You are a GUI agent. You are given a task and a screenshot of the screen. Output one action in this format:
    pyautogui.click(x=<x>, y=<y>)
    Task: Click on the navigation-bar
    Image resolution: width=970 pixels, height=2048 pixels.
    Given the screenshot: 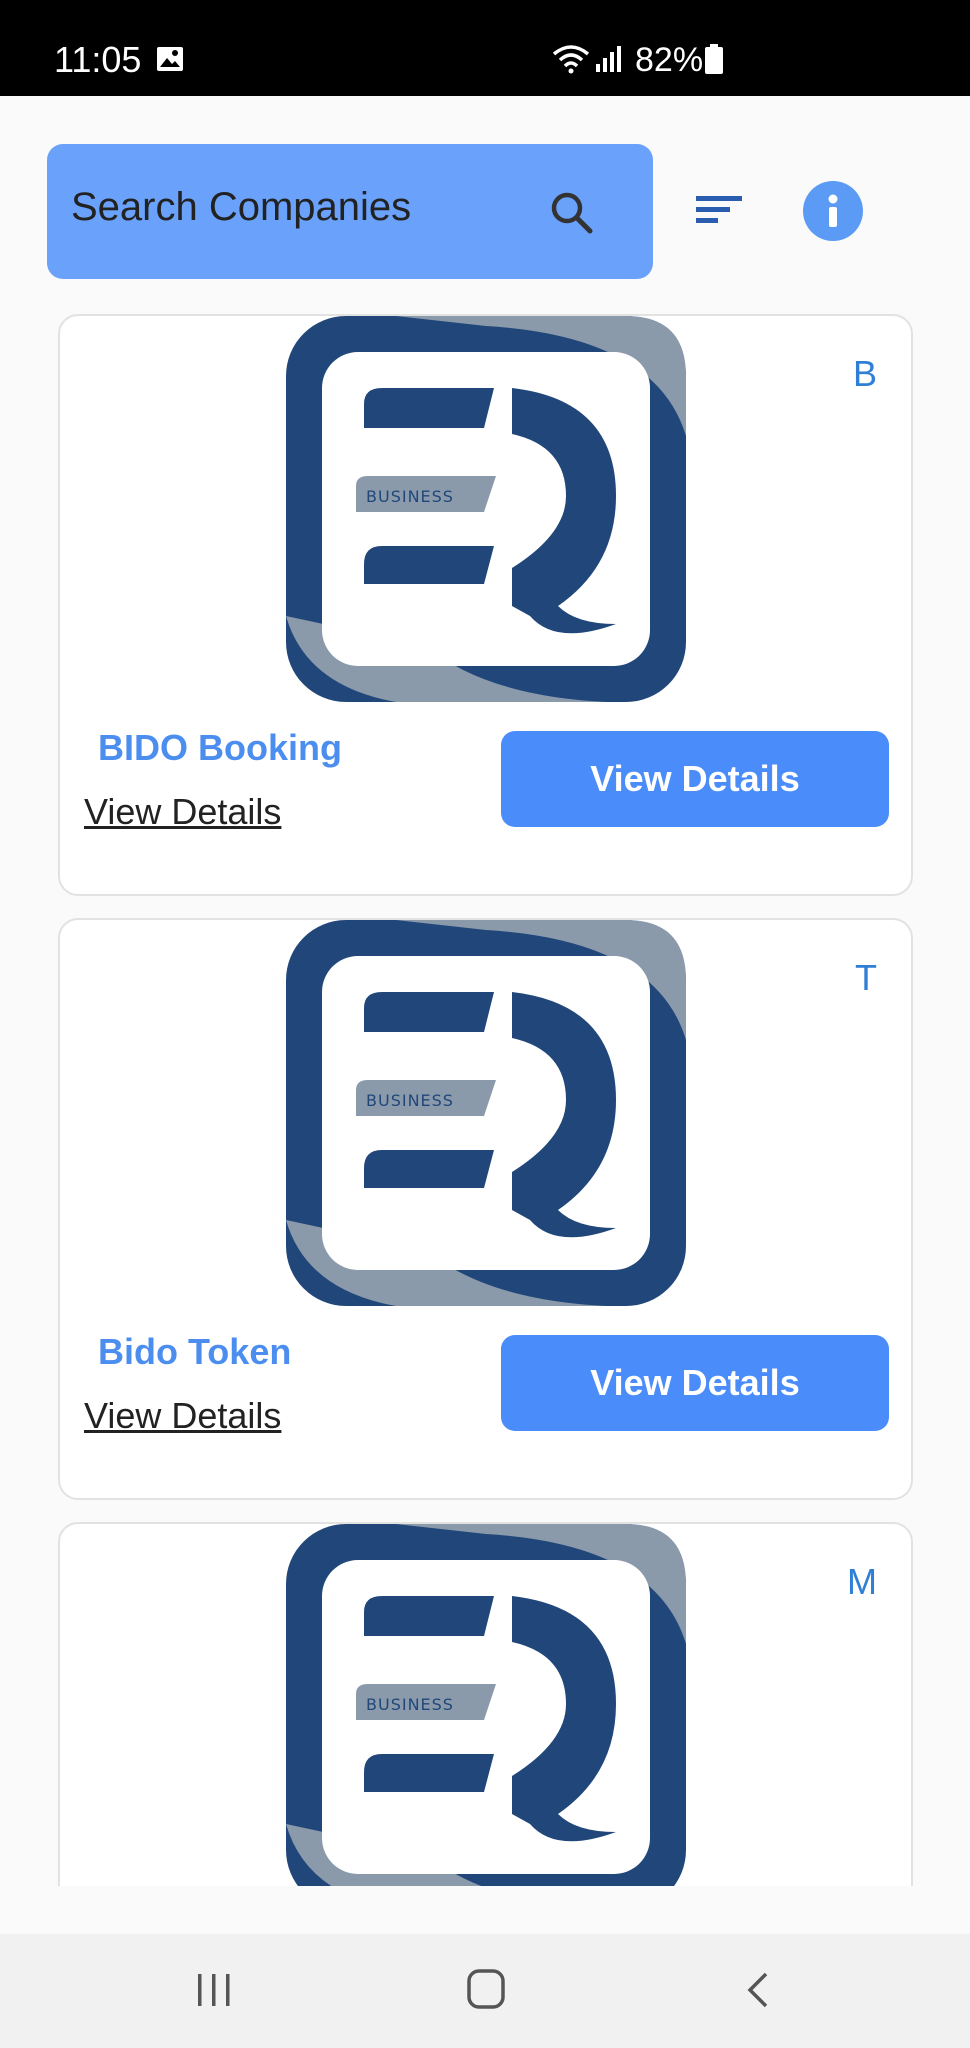 What is the action you would take?
    pyautogui.click(x=485, y=1991)
    